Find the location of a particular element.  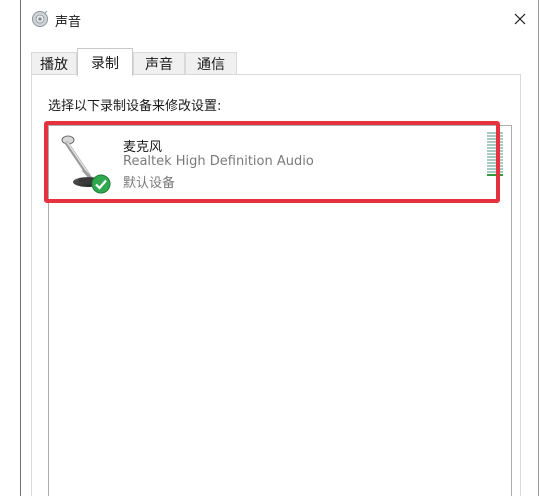

tab-sounds: 声音 is located at coordinates (159, 63).